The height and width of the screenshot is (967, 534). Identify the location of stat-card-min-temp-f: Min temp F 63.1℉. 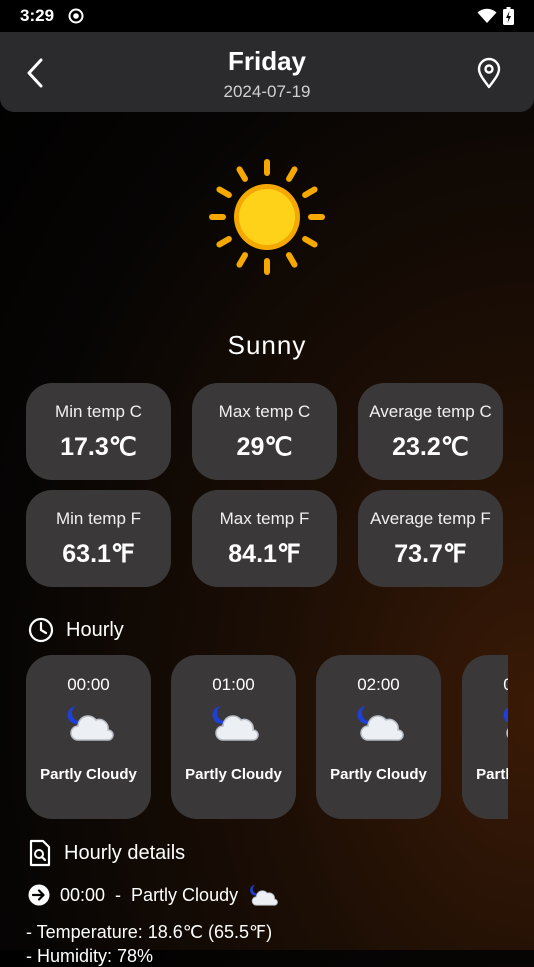
(98, 538).